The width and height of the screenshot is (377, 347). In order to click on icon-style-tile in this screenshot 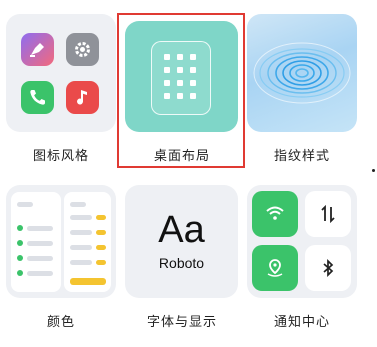, I will do `click(61, 73)`.